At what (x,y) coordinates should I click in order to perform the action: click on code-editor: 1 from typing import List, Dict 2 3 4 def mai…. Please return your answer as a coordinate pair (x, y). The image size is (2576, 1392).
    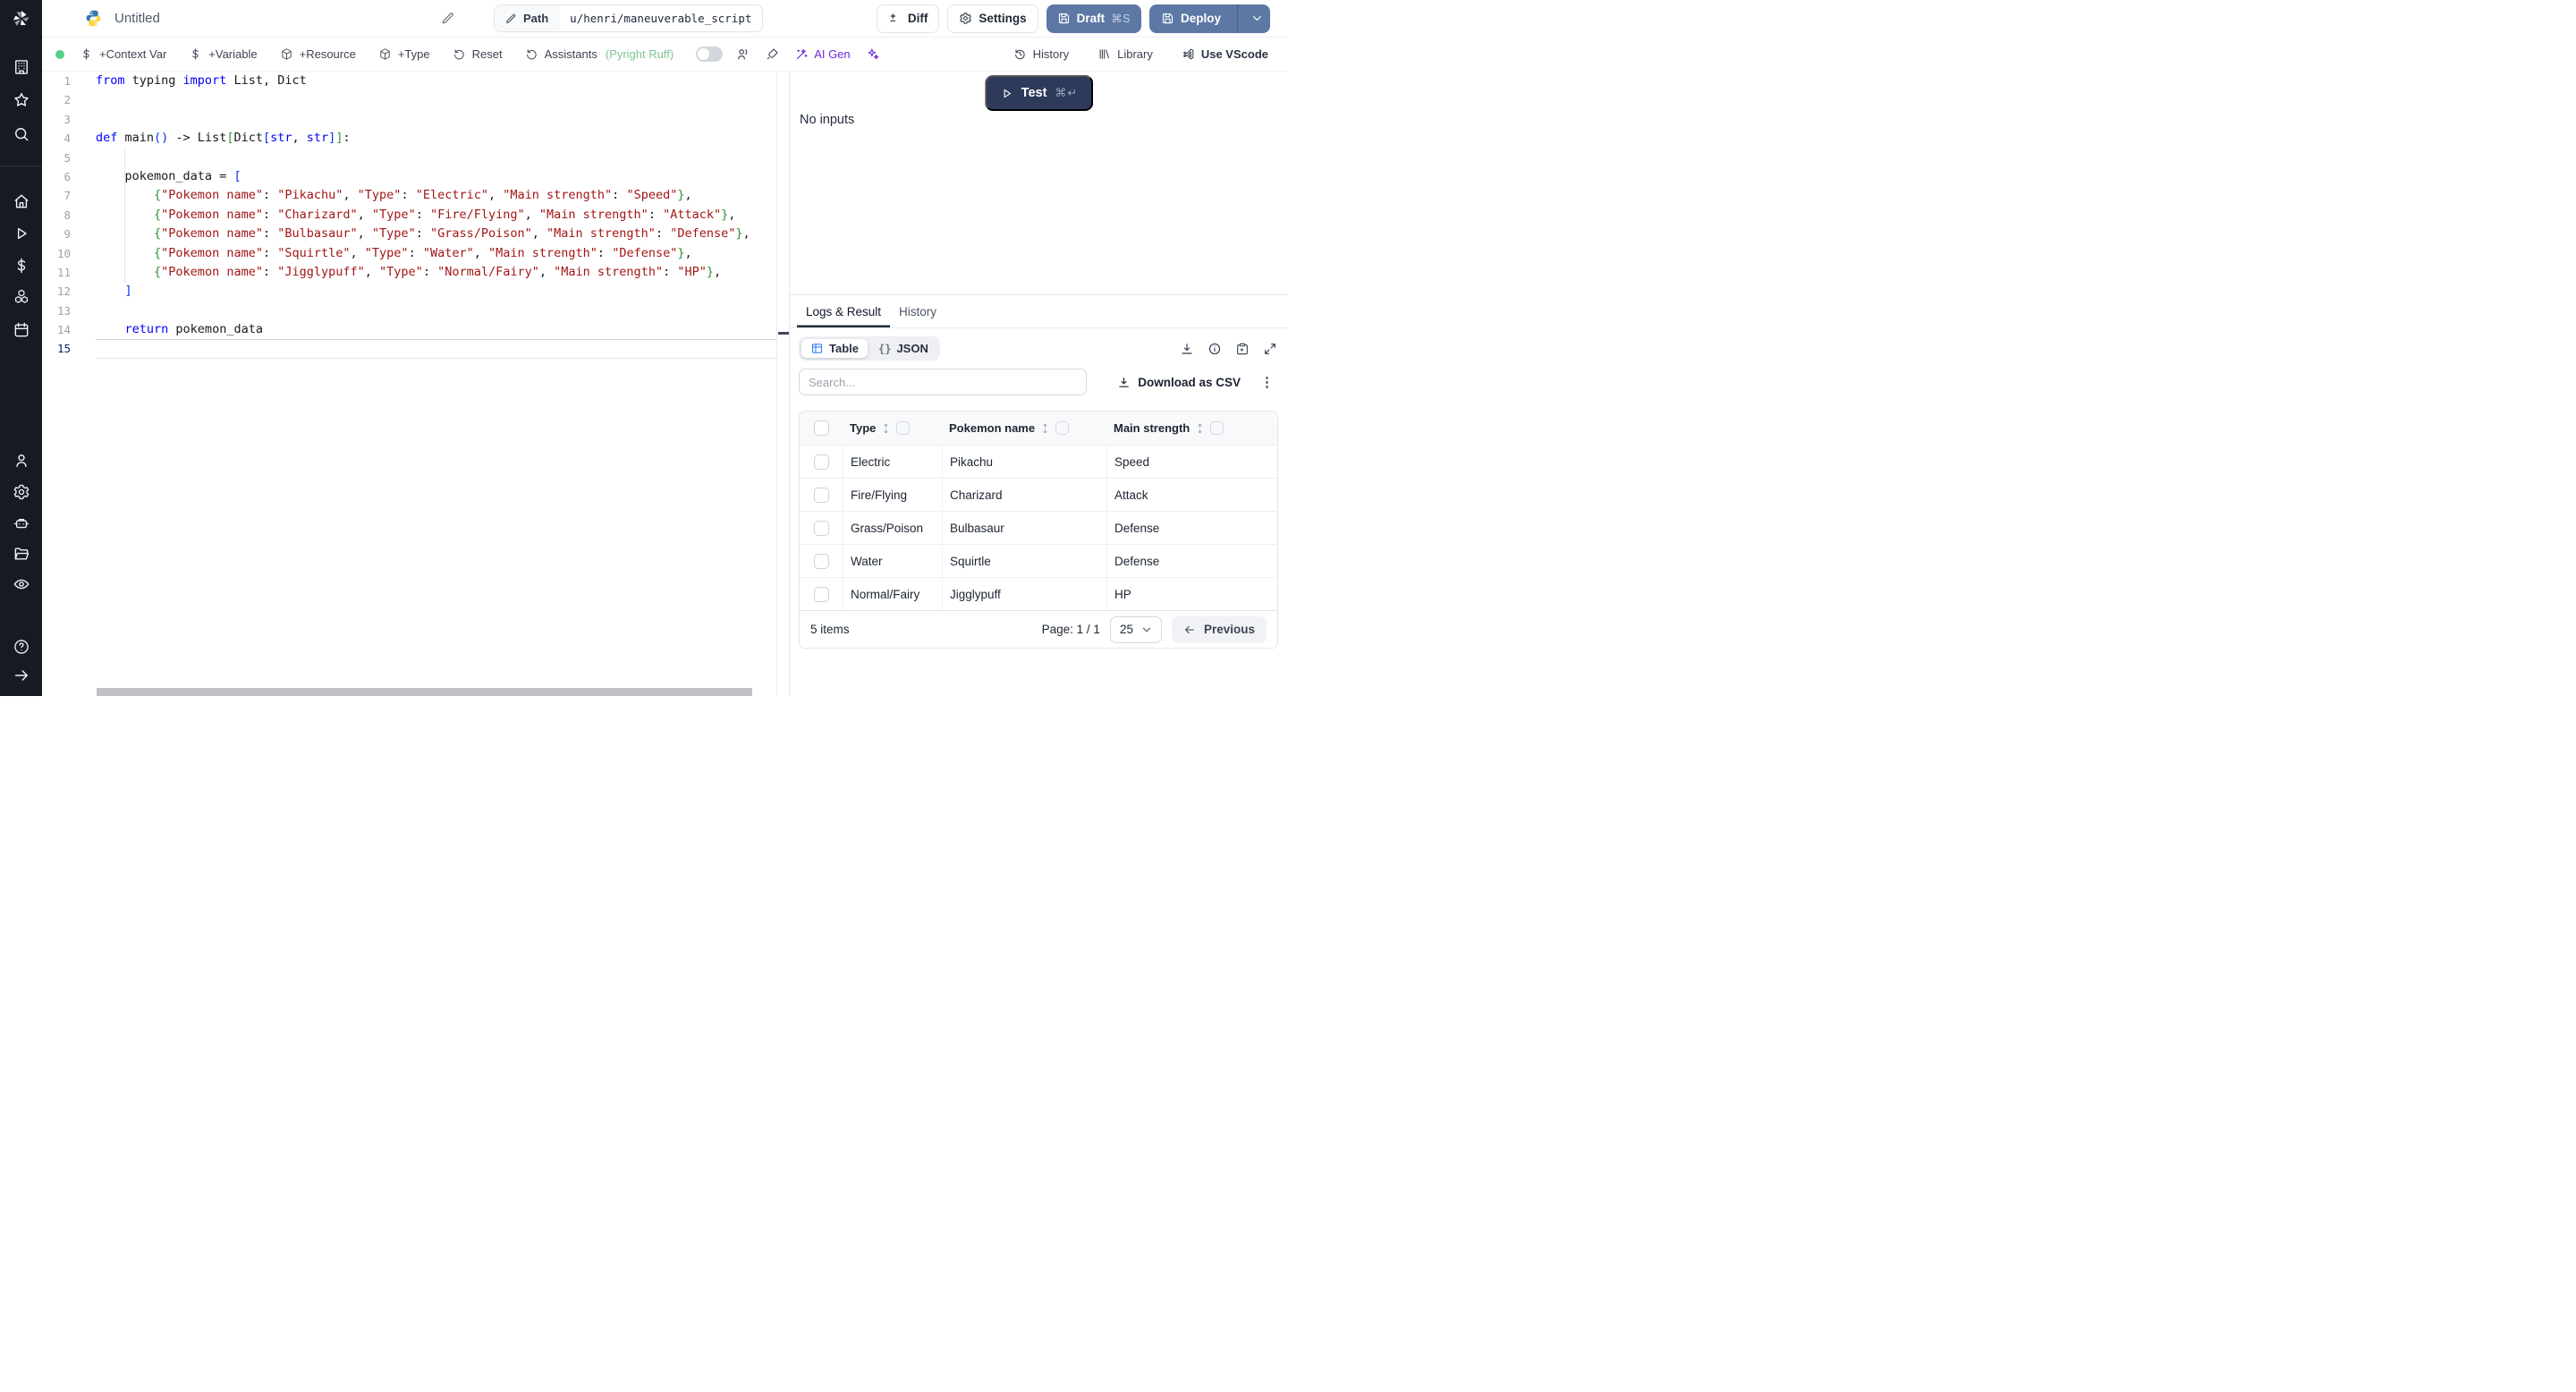
    Looking at the image, I should click on (415, 384).